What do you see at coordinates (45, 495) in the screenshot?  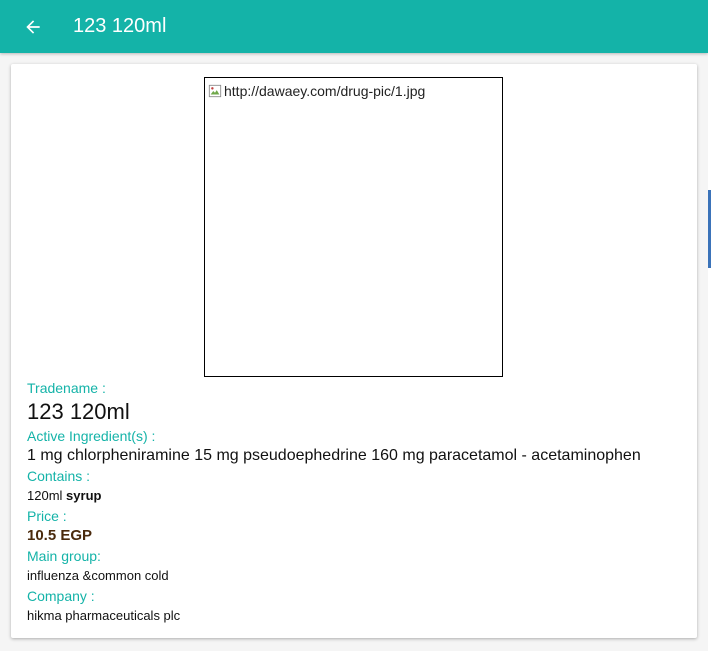 I see `contains-amount: 120ml` at bounding box center [45, 495].